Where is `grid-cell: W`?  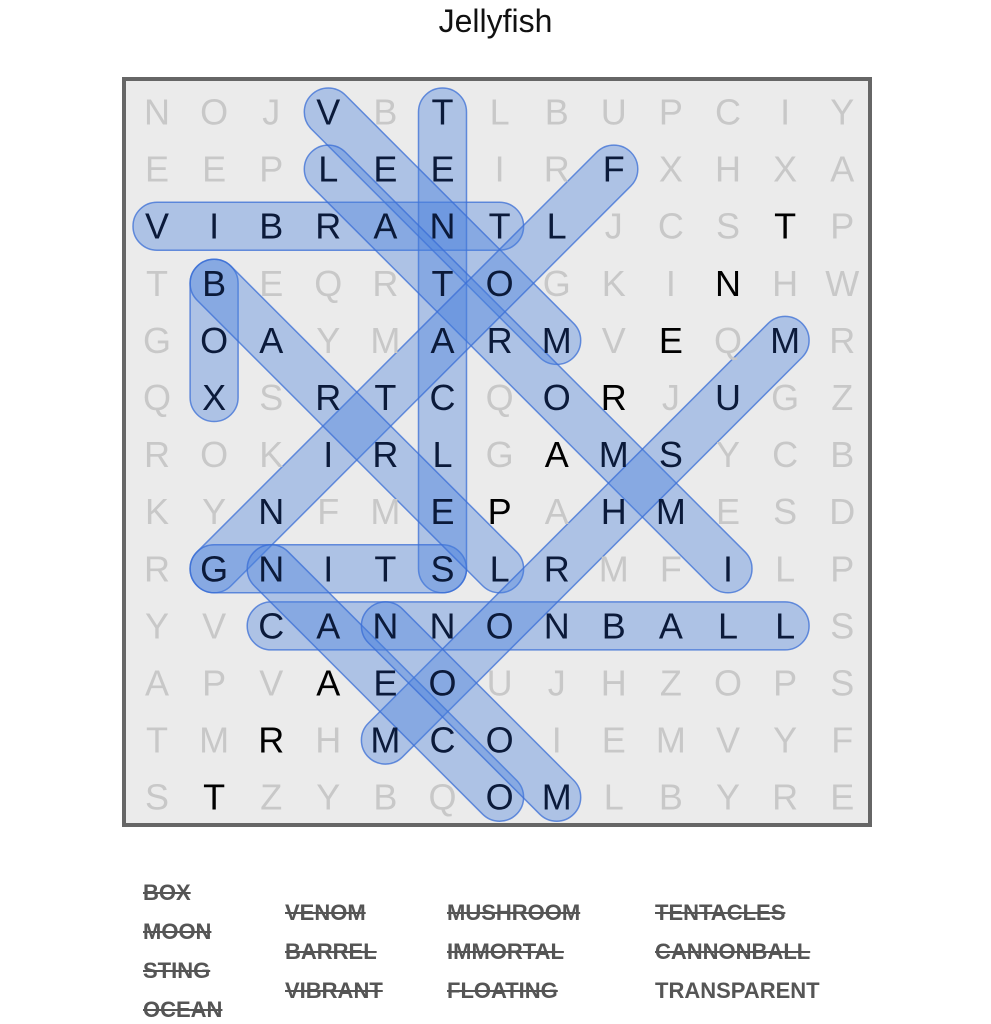 grid-cell: W is located at coordinates (842, 283).